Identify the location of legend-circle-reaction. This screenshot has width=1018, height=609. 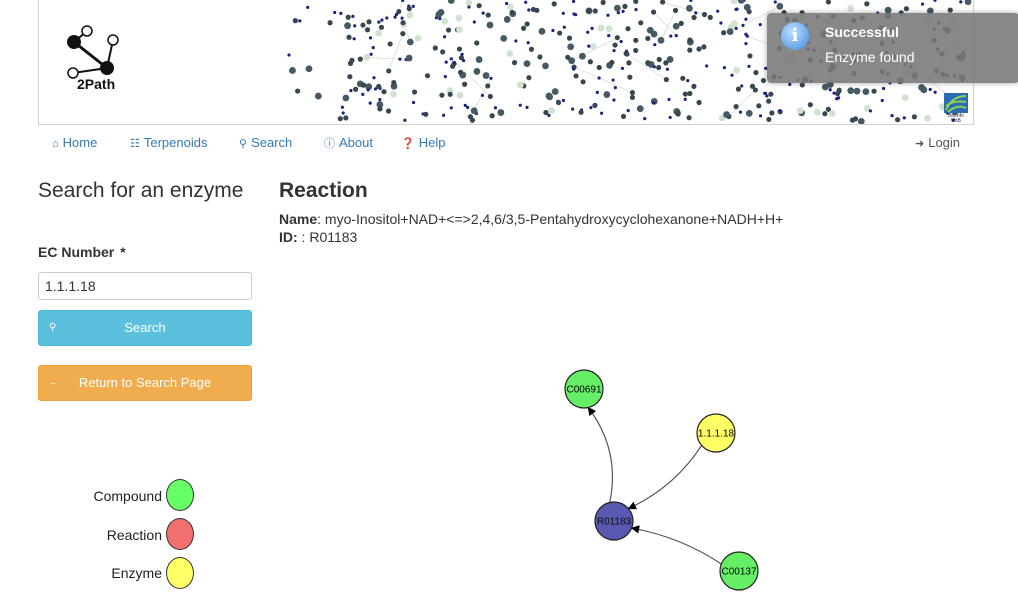
(180, 534).